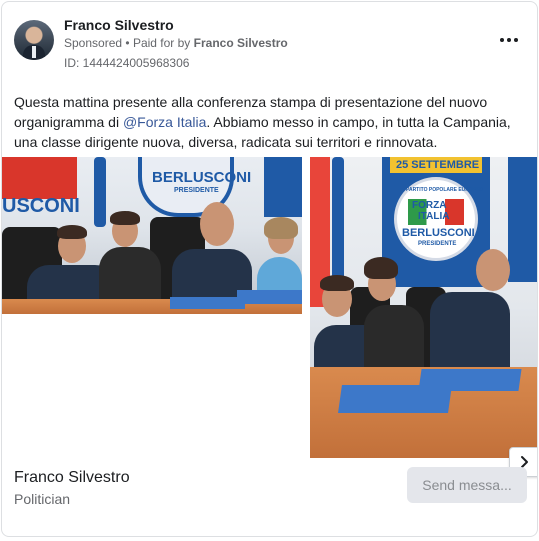 The height and width of the screenshot is (541, 539). Describe the element at coordinates (438, 165) in the screenshot. I see `image2-banner-date: 25 SETTEMBRE` at that location.